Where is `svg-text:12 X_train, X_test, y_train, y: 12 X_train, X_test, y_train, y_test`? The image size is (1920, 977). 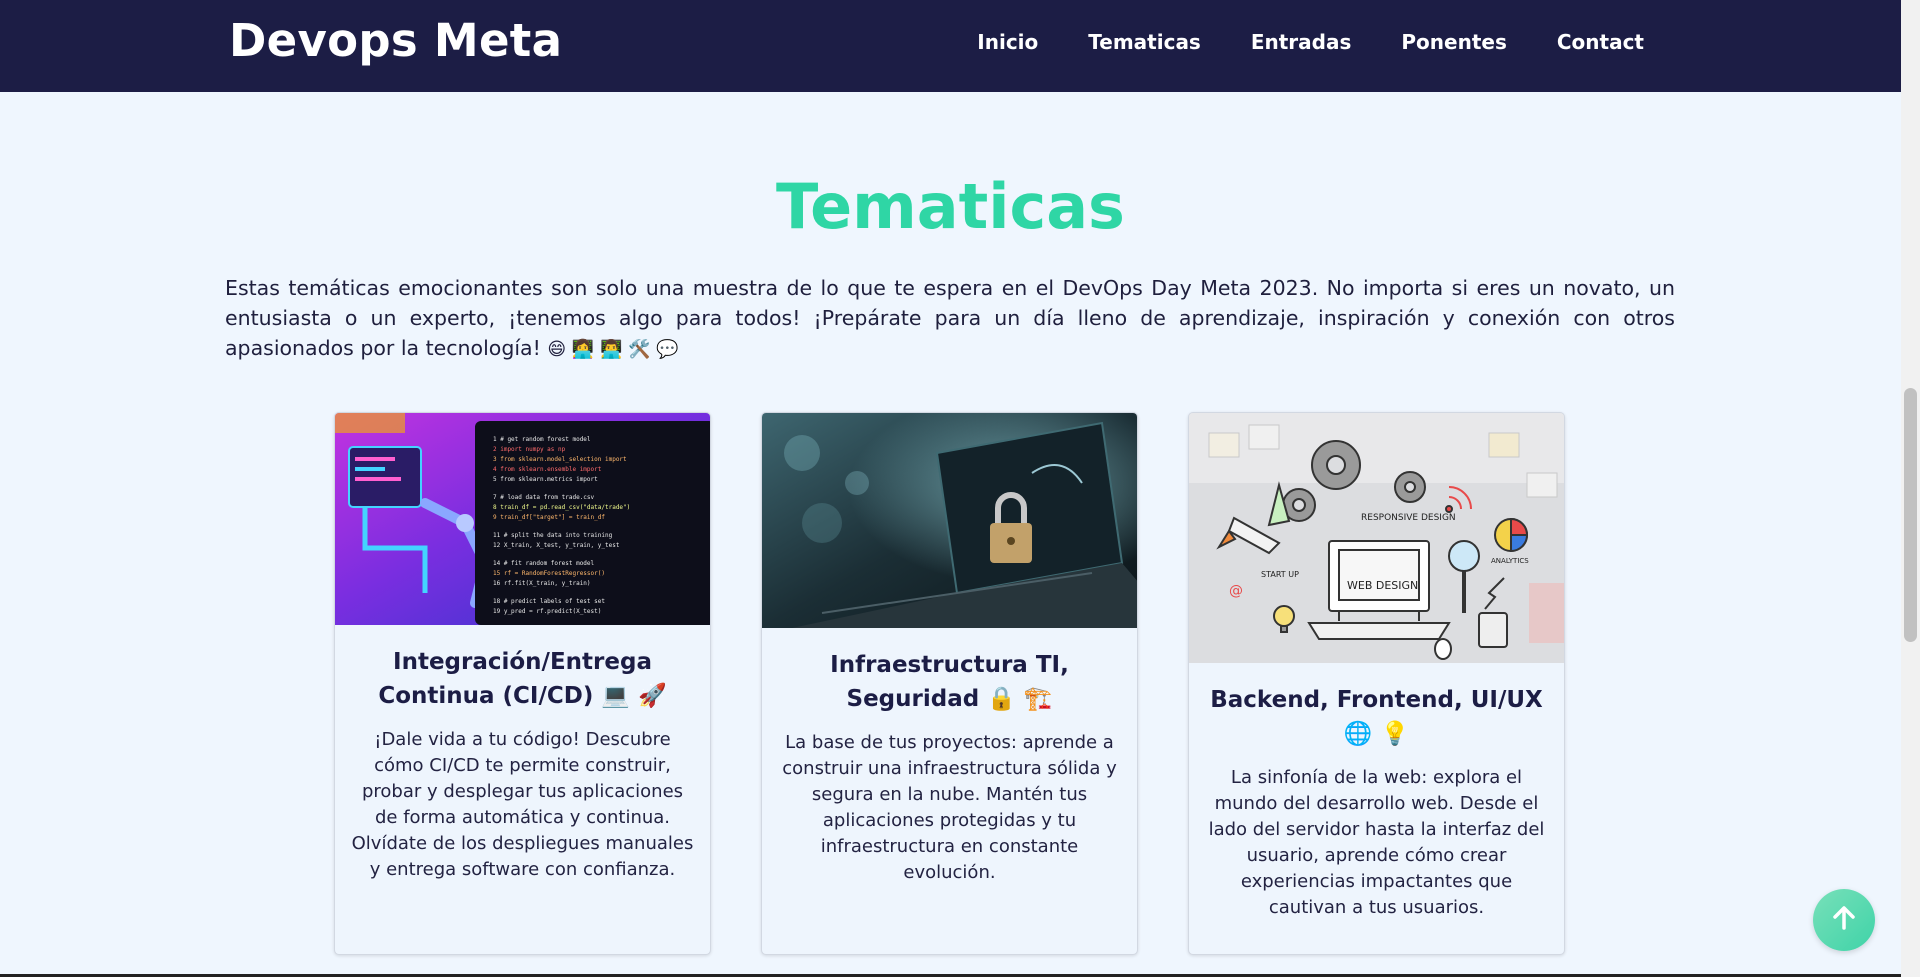 svg-text:12 X_train, X_test, y_train, y: 12 X_train, X_test, y_train, y_test is located at coordinates (556, 545).